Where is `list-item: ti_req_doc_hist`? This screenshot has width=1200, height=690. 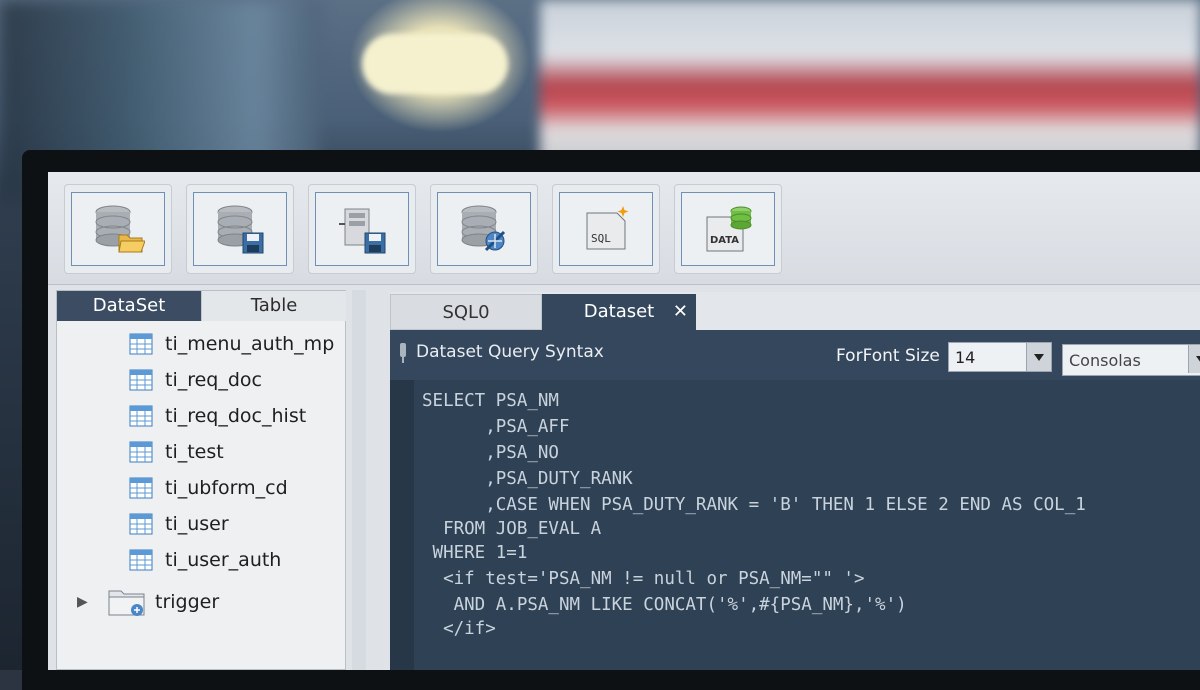
list-item: ti_req_doc_hist is located at coordinates (217, 416).